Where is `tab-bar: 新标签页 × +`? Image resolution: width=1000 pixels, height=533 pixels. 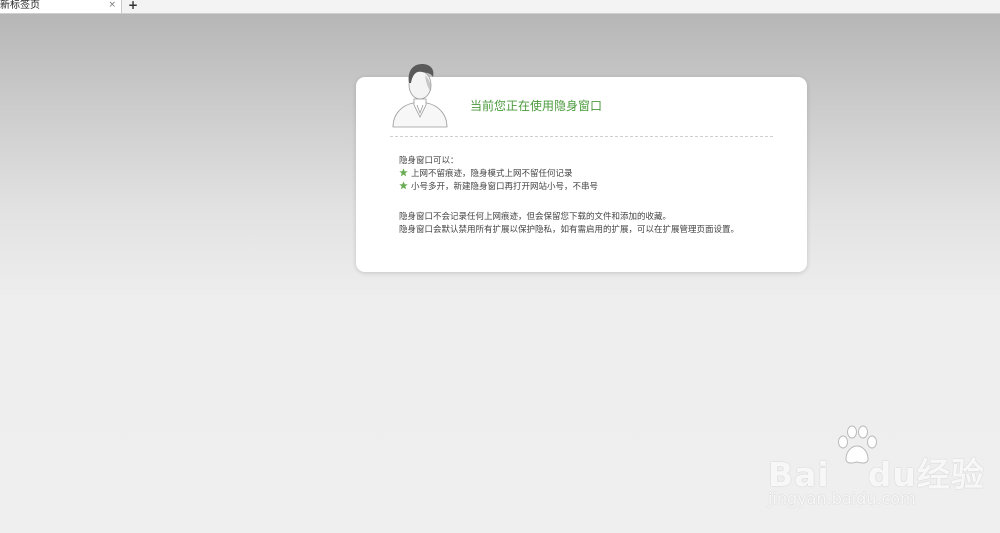
tab-bar: 新标签页 × + is located at coordinates (500, 7).